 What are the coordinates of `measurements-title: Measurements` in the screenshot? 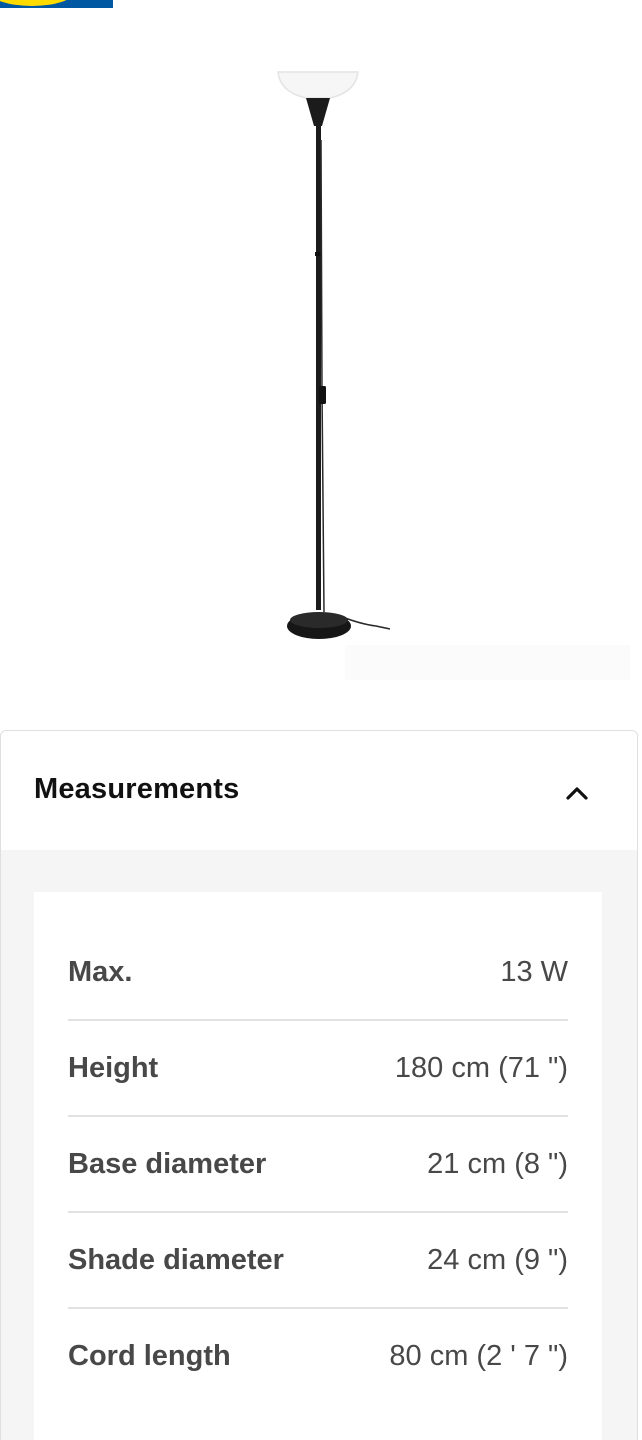 It's located at (137, 789).